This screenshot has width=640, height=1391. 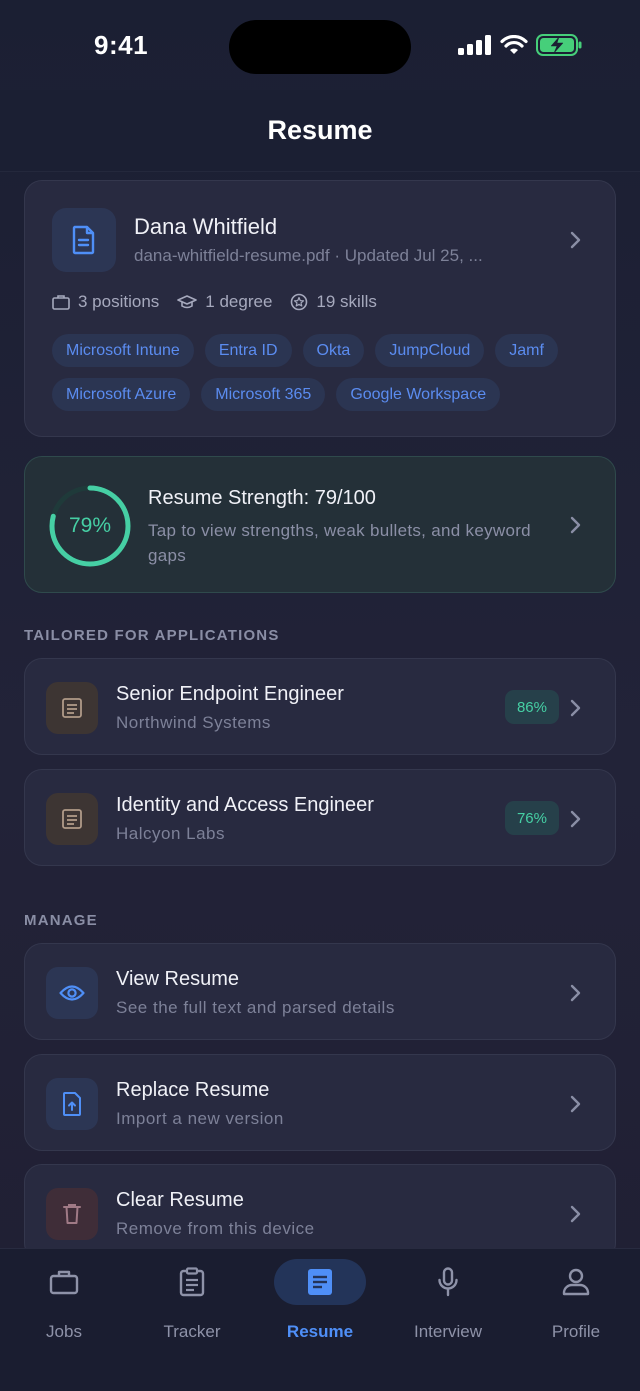 What do you see at coordinates (531, 707) in the screenshot?
I see `match-badge: 86%` at bounding box center [531, 707].